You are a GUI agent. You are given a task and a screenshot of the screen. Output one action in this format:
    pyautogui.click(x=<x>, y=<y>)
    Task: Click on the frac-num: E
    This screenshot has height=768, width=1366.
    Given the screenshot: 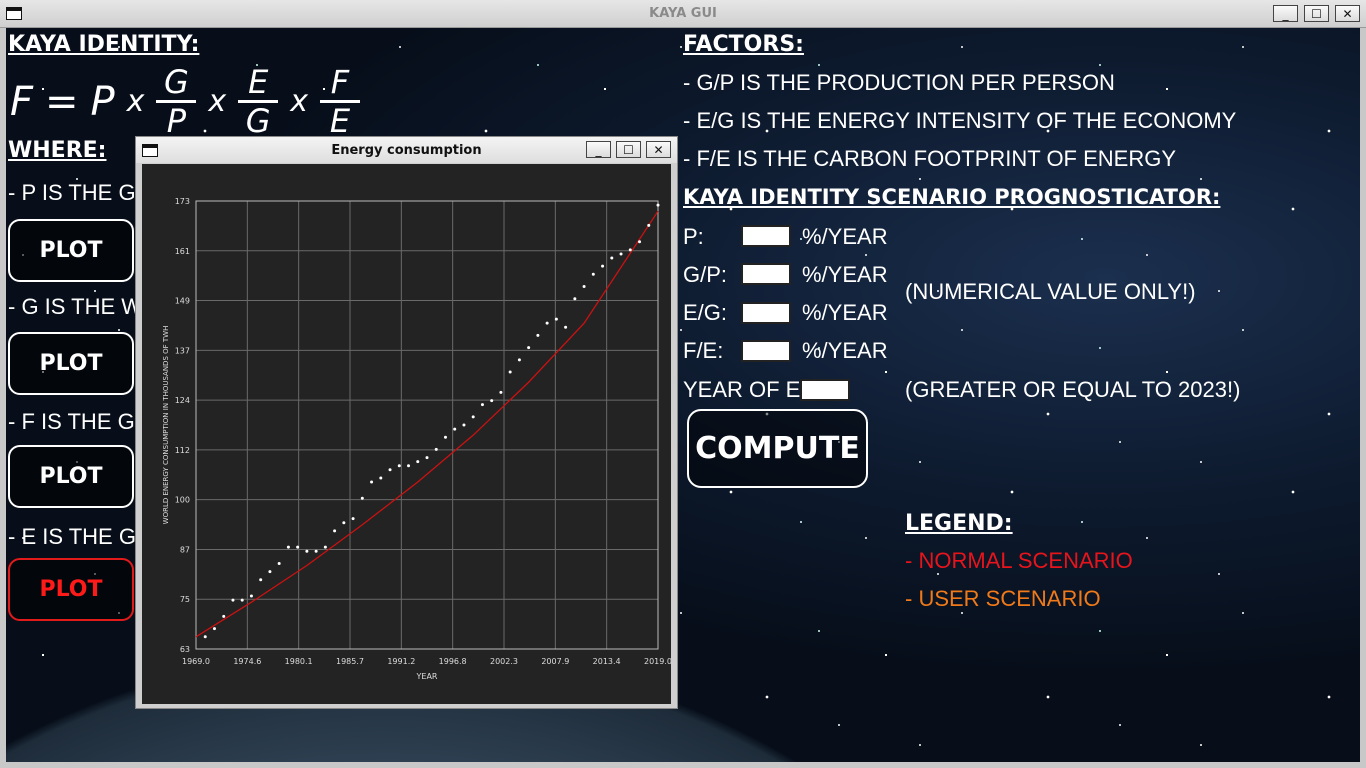 What is the action you would take?
    pyautogui.click(x=258, y=82)
    